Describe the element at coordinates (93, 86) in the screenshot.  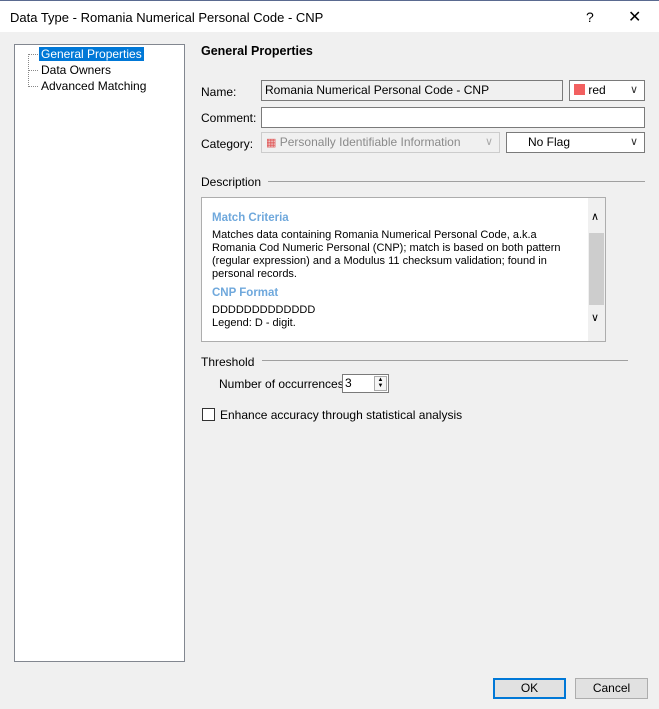
I see `tree-item-advanced-matching: Advanced Matching` at that location.